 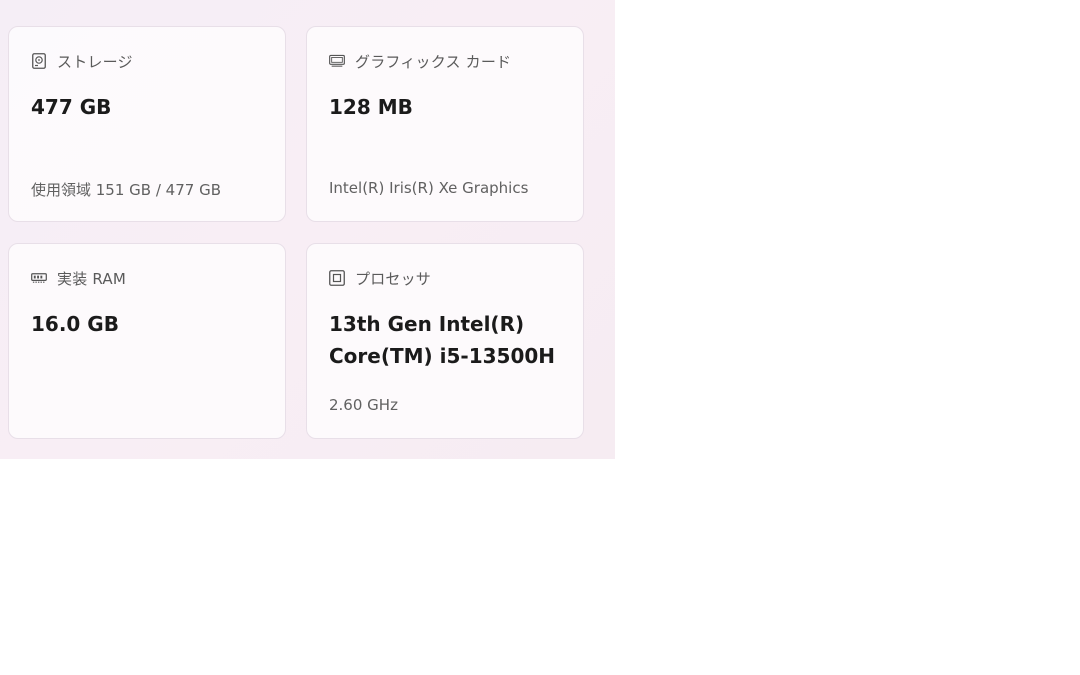 I want to click on hard-drive-icon, so click(x=39, y=61).